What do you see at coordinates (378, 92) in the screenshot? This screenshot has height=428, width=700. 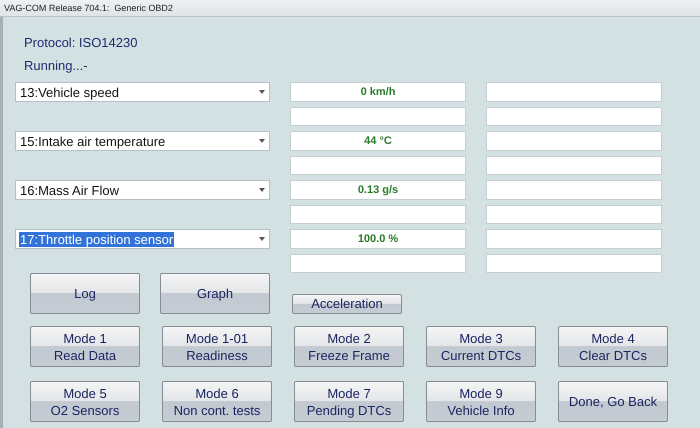 I see `sensor-reading: 0 km/h` at bounding box center [378, 92].